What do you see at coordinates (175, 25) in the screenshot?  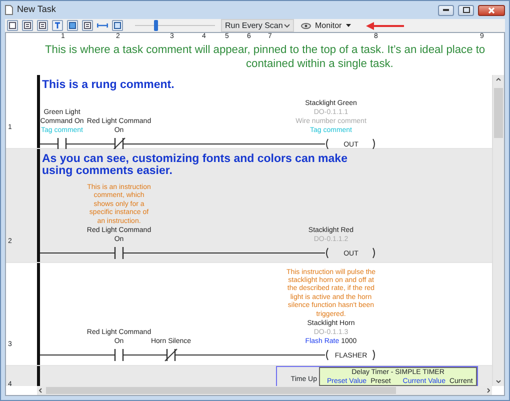 I see `zoom-slider` at bounding box center [175, 25].